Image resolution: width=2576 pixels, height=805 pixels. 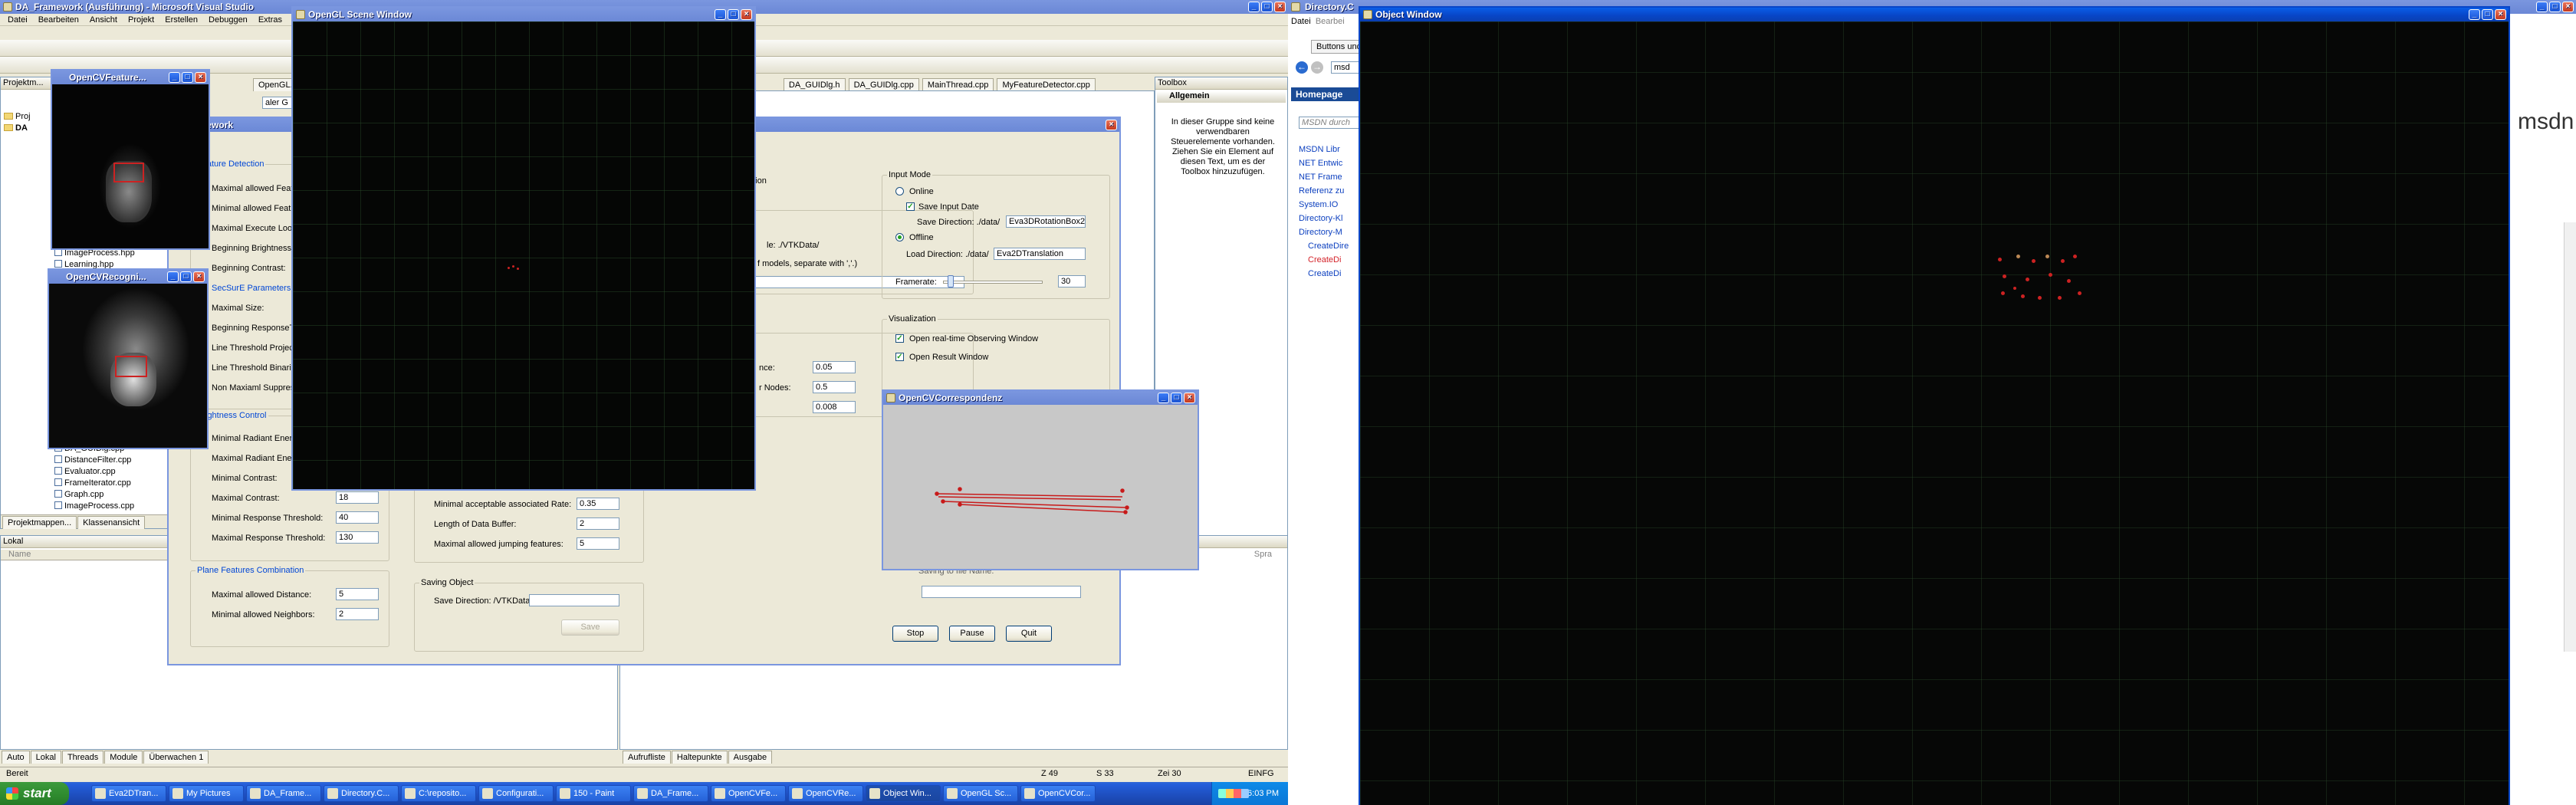 What do you see at coordinates (1040, 254) in the screenshot?
I see `load-dir-input: Eva2DTranslation` at bounding box center [1040, 254].